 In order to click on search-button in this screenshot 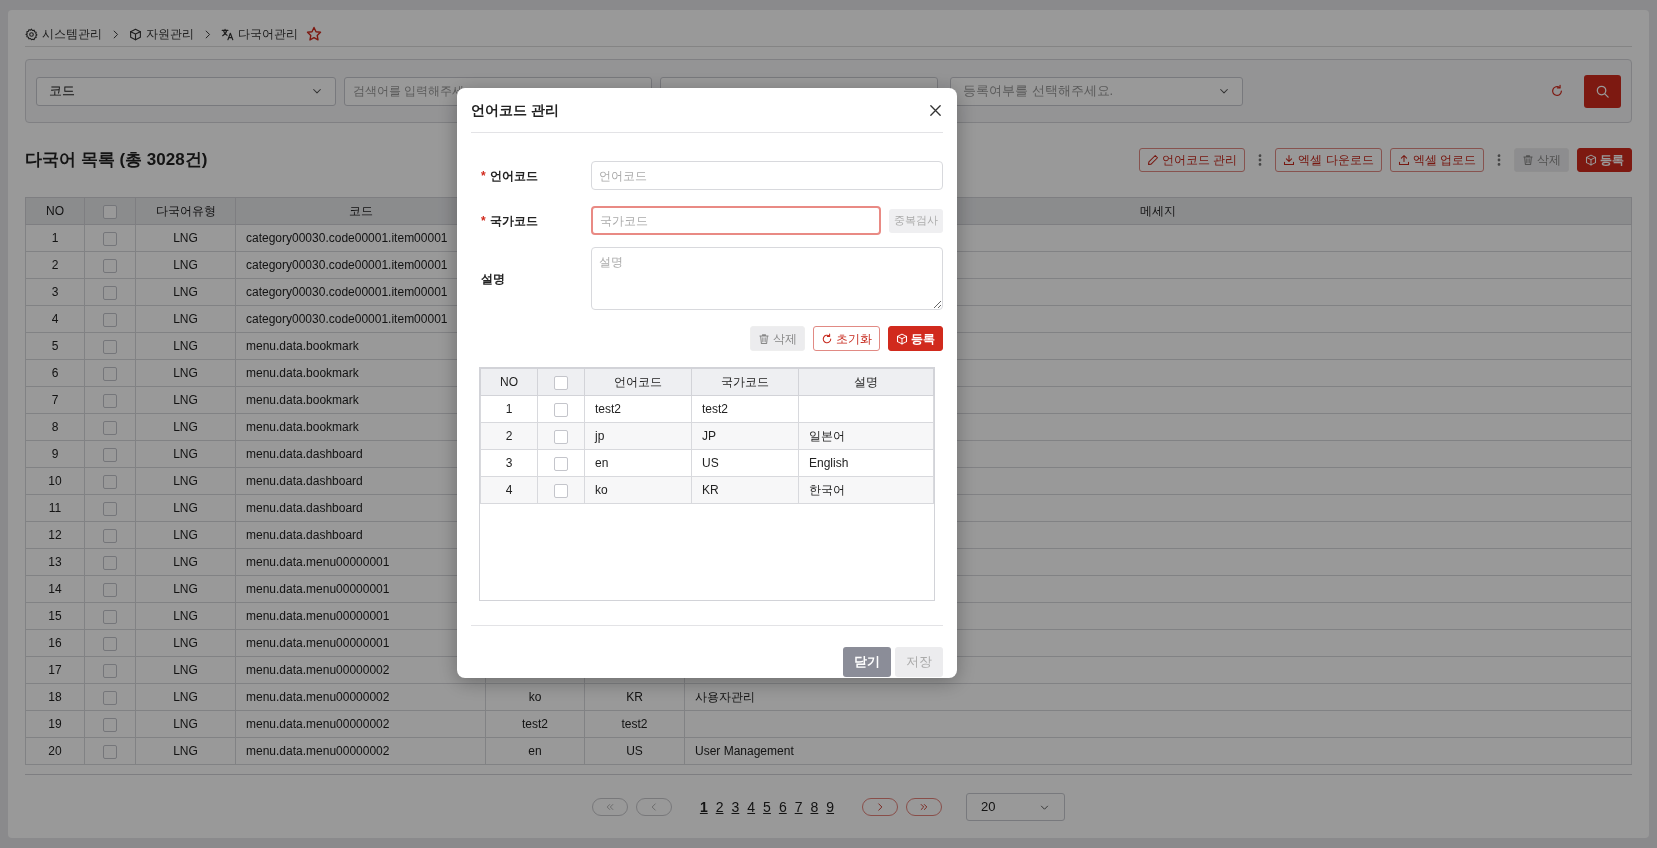, I will do `click(1602, 91)`.